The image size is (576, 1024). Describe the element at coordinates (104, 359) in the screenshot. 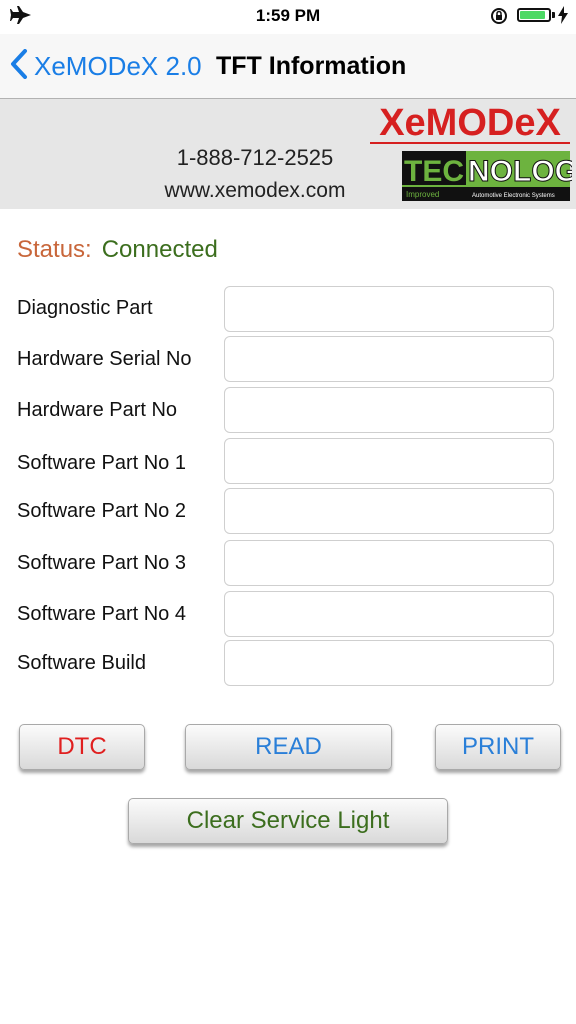

I see `hardware-serial-no-label: Hardware Serial No` at that location.